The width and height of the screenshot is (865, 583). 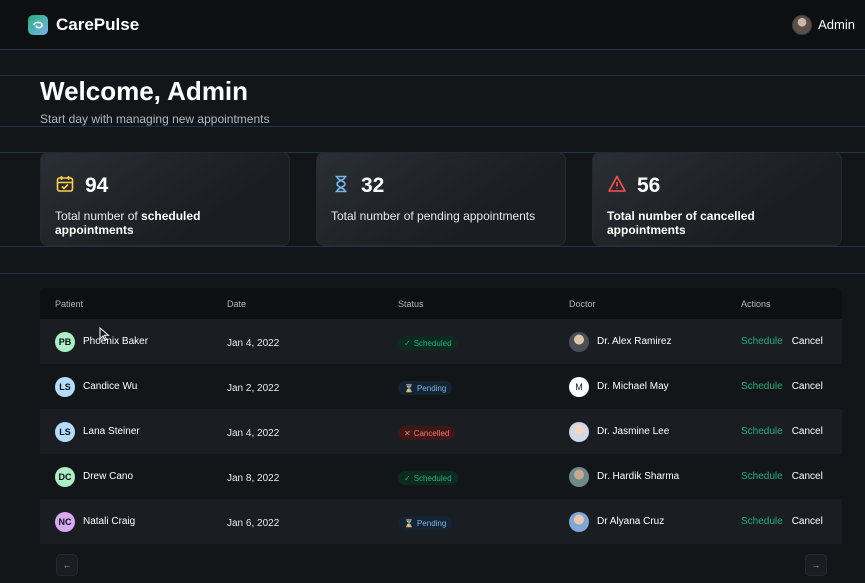 I want to click on doctor-name: Dr Alyana Cruz, so click(x=631, y=521).